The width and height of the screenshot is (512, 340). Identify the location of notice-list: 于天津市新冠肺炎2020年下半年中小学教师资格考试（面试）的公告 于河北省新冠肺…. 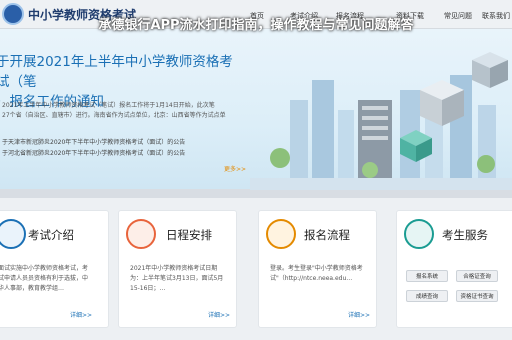
(117, 148).